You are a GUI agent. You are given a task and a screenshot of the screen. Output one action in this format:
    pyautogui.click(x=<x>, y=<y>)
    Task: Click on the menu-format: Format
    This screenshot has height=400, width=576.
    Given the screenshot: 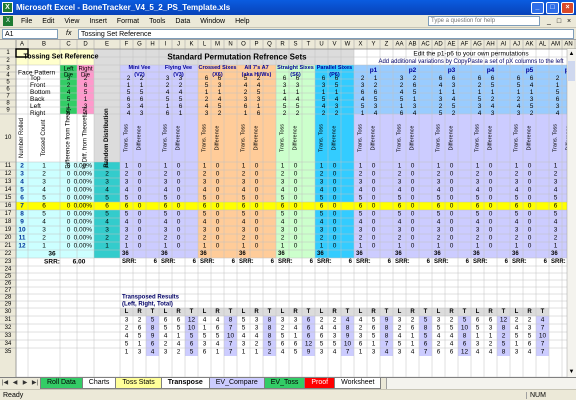 What is the action you would take?
    pyautogui.click(x=128, y=21)
    